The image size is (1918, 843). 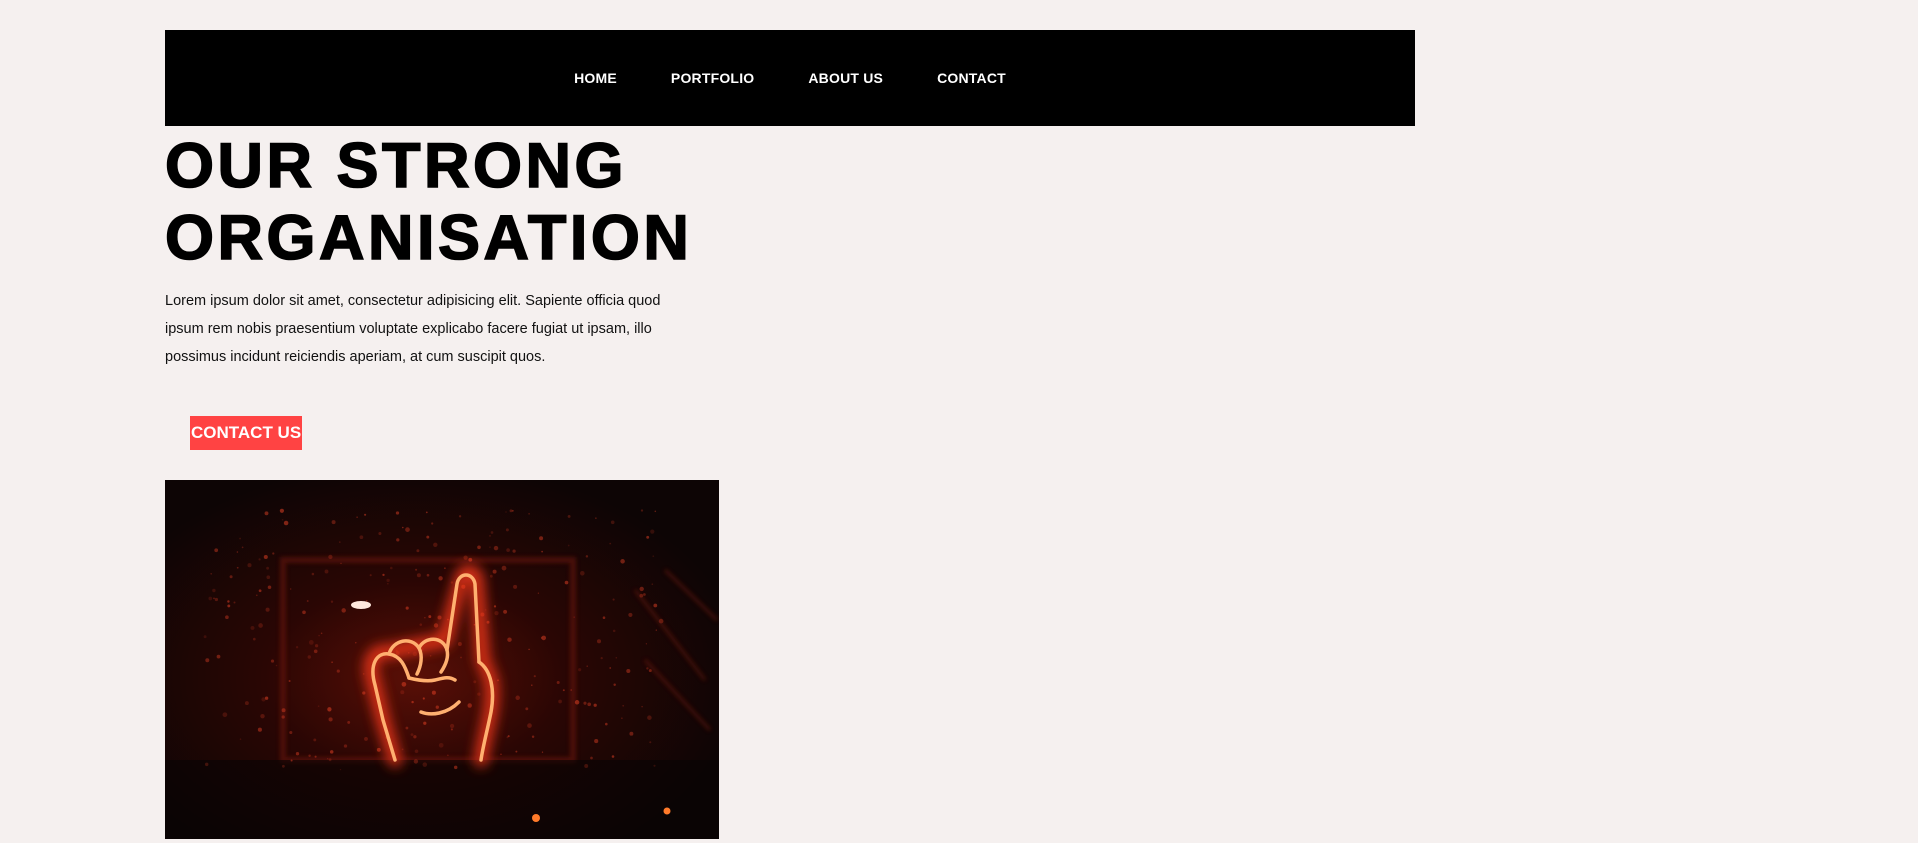 I want to click on hero-title: OUR STRONG ORGANISATION, so click(x=428, y=202).